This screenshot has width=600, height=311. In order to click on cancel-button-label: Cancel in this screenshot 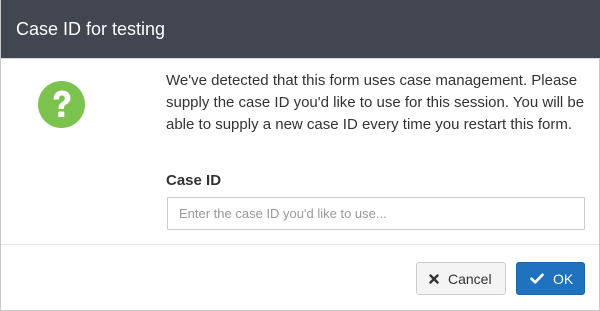, I will do `click(470, 278)`.